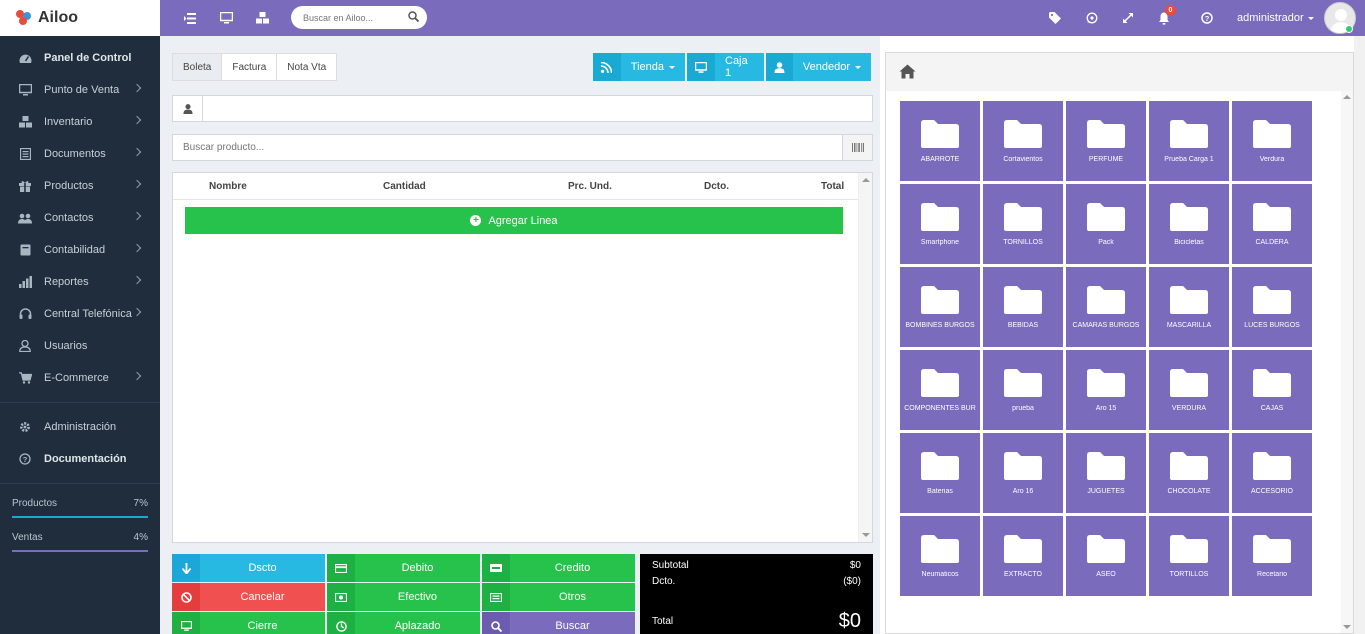  I want to click on tag-icon, so click(1055, 18).